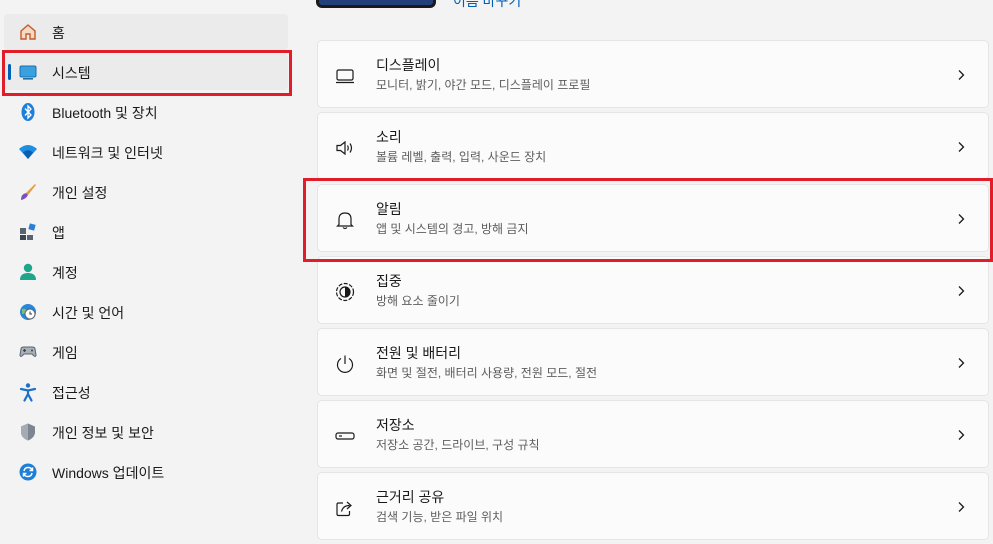 Image resolution: width=993 pixels, height=544 pixels. I want to click on sidebar-item-network: 네트워크 및 인터넷, so click(146, 152).